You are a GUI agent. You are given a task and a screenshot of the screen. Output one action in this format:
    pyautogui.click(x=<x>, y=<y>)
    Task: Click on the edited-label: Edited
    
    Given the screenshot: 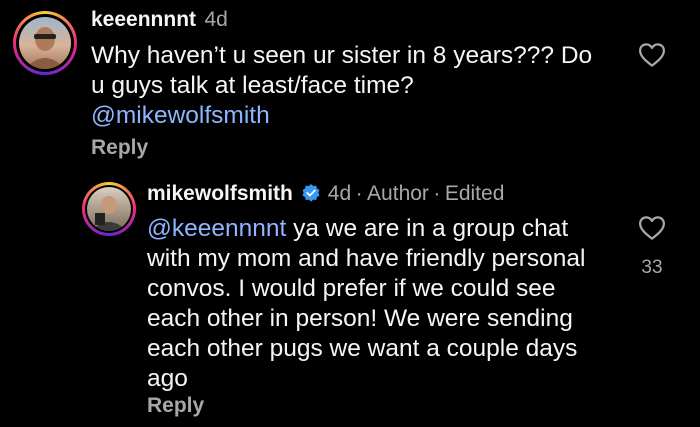 What is the action you would take?
    pyautogui.click(x=474, y=193)
    